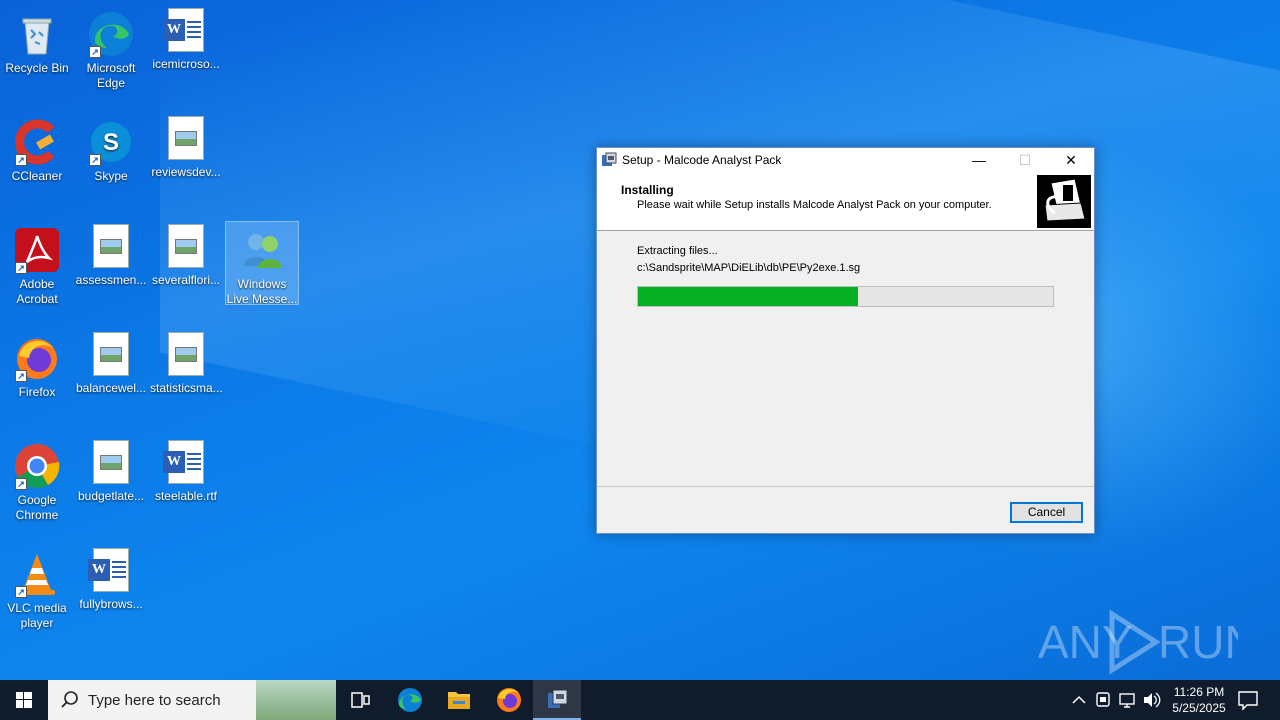 This screenshot has width=1280, height=720. Describe the element at coordinates (37, 507) in the screenshot. I see `desktop-icon-label: Google Chrome` at that location.